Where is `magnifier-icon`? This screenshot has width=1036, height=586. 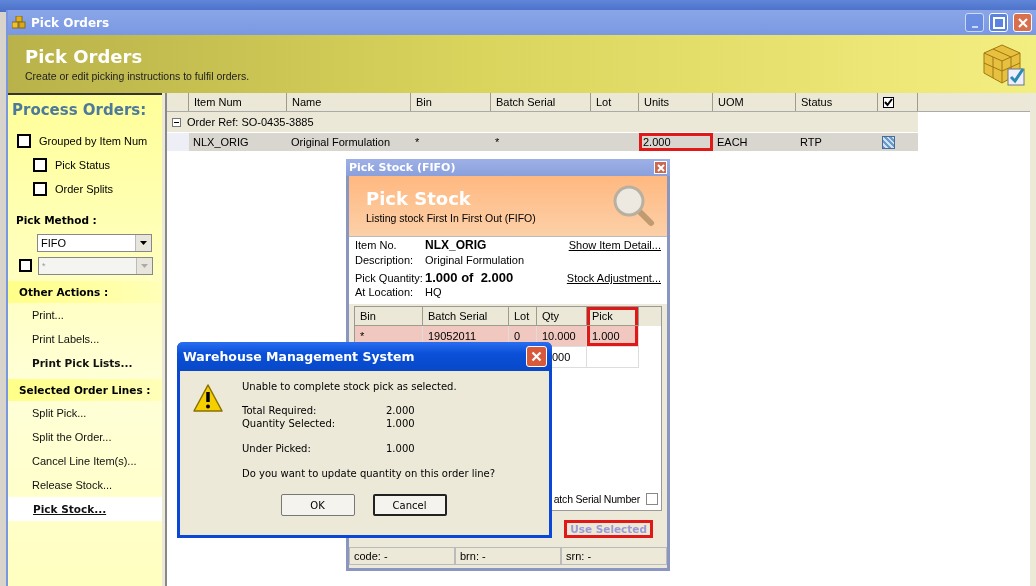 magnifier-icon is located at coordinates (634, 206).